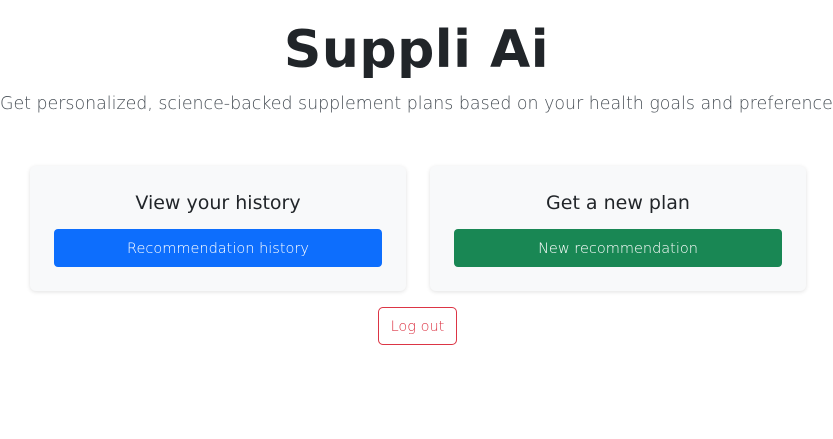 The image size is (833, 439). I want to click on new-plan-card-title: Get a new plan, so click(618, 203).